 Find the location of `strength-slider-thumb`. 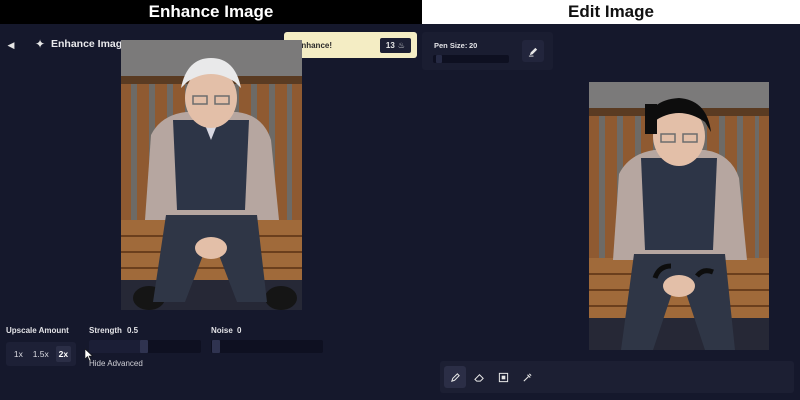

strength-slider-thumb is located at coordinates (144, 346).